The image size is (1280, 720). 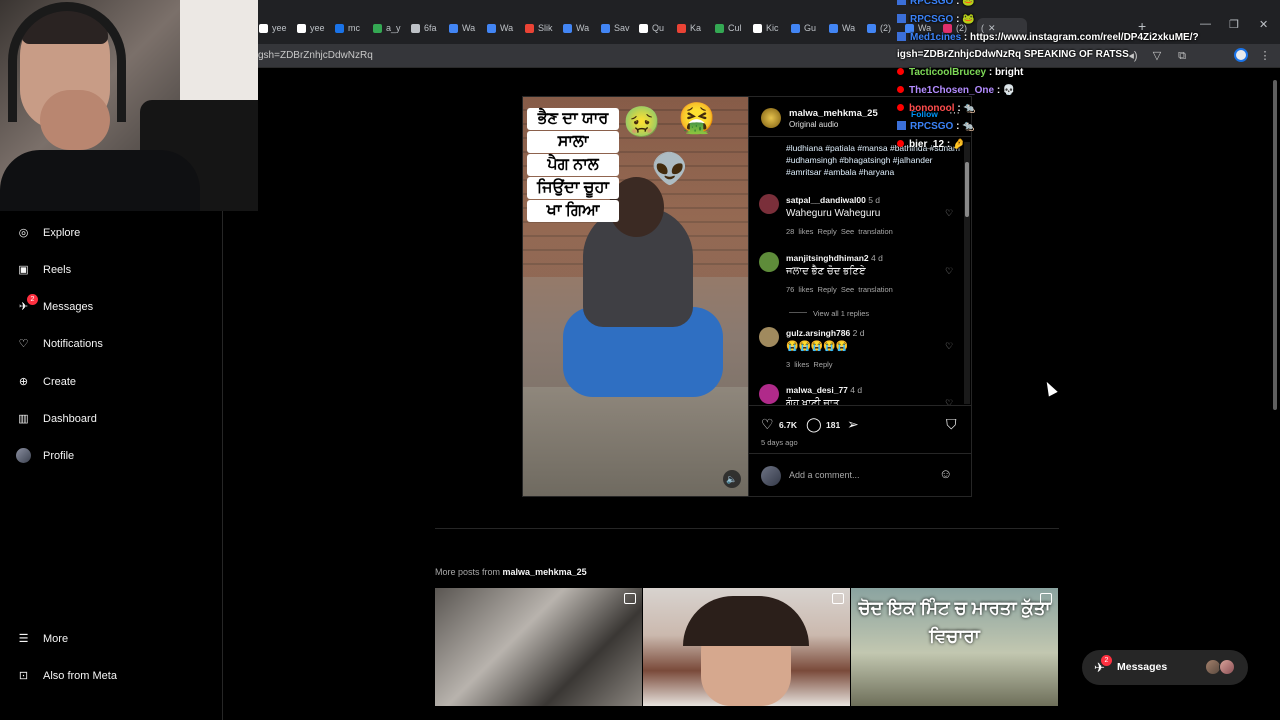 What do you see at coordinates (732, 479) in the screenshot?
I see `mute-icon: 🔈` at bounding box center [732, 479].